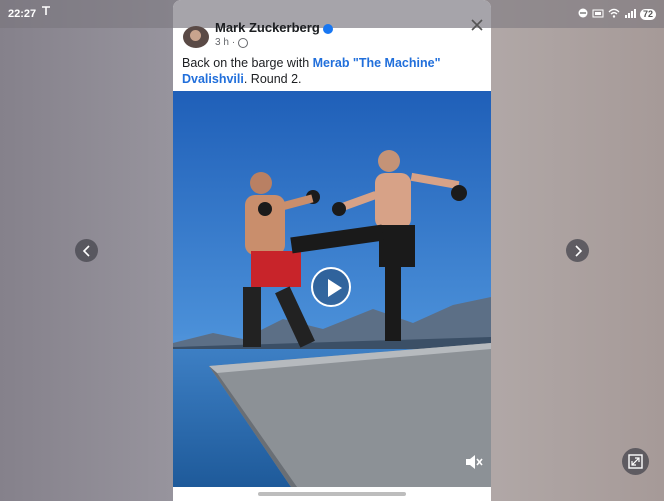 The image size is (664, 501). Describe the element at coordinates (22, 14) in the screenshot. I see `status-time: 22:27` at that location.